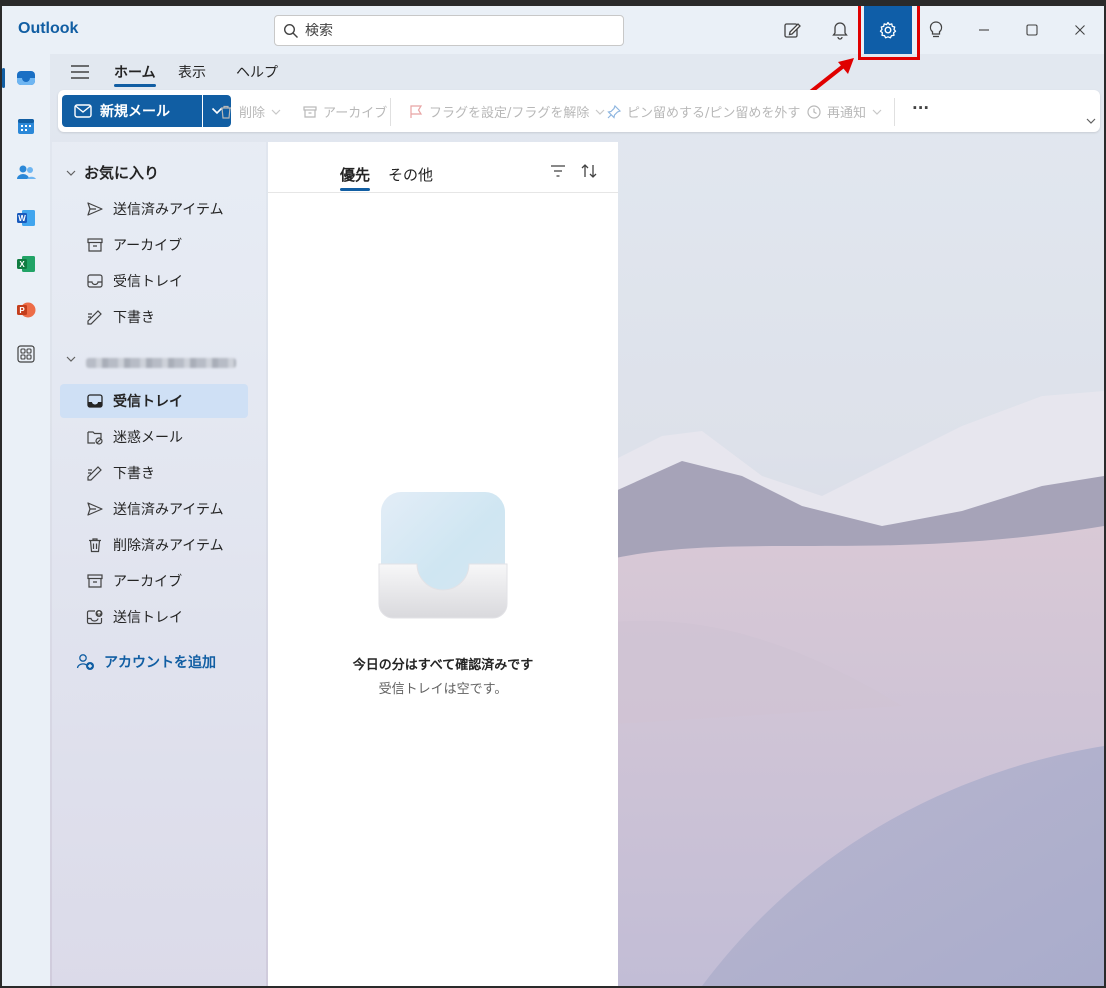 The width and height of the screenshot is (1106, 988). I want to click on svg-text: P, so click(22, 310).